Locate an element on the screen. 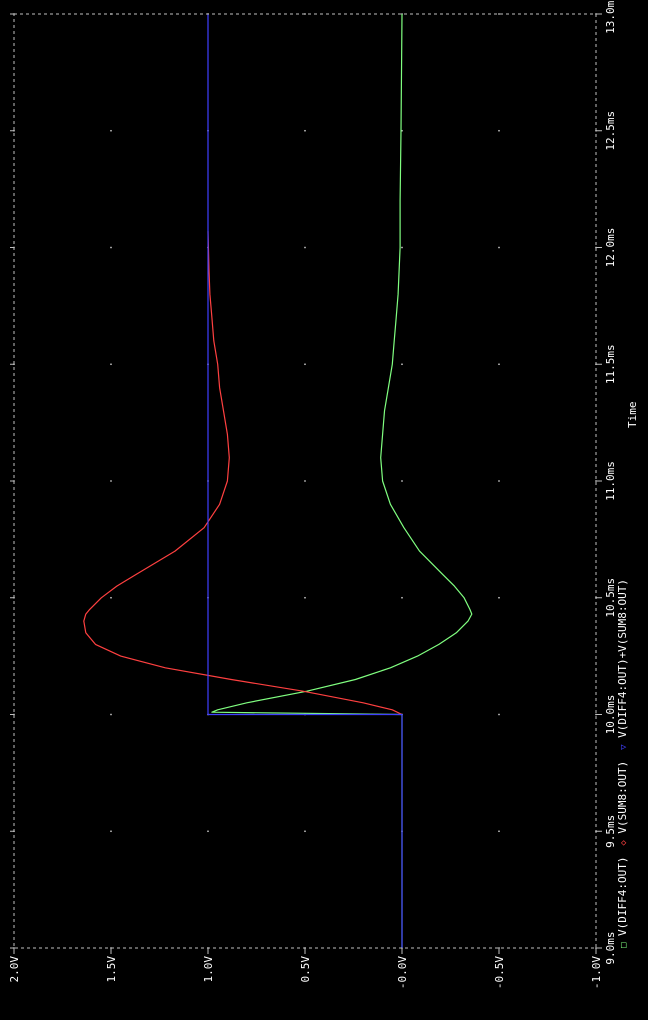  x-tick-label: 12.5ms is located at coordinates (610, 131).